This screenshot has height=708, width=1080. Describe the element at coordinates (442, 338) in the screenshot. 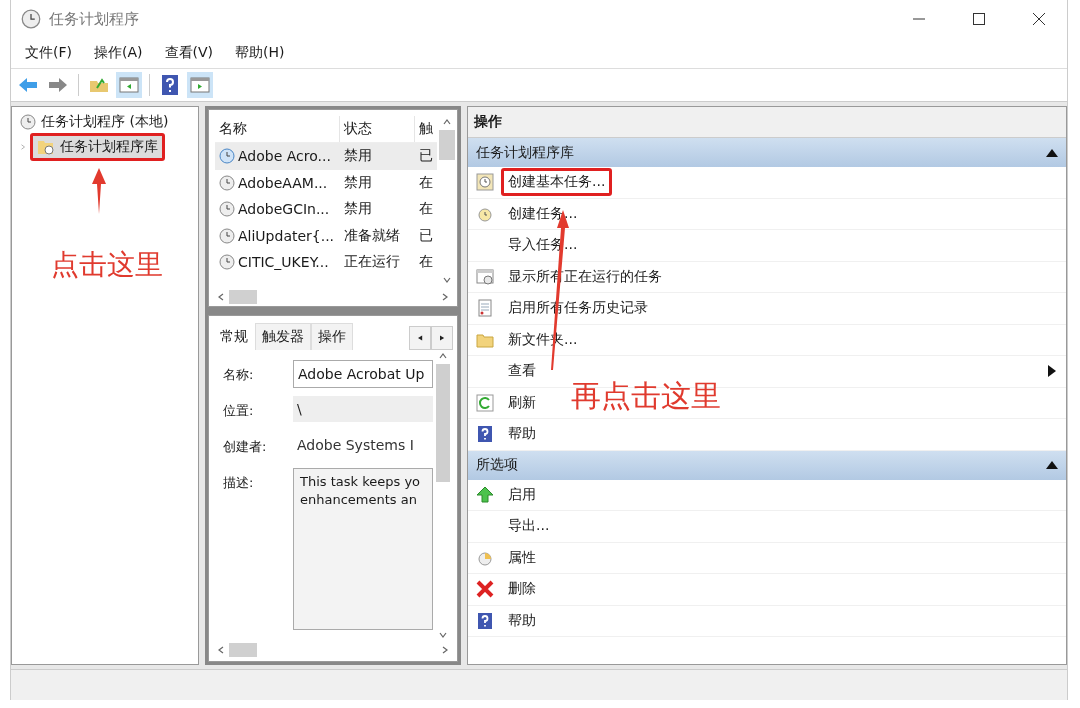

I see `right-triangle-icon` at that location.